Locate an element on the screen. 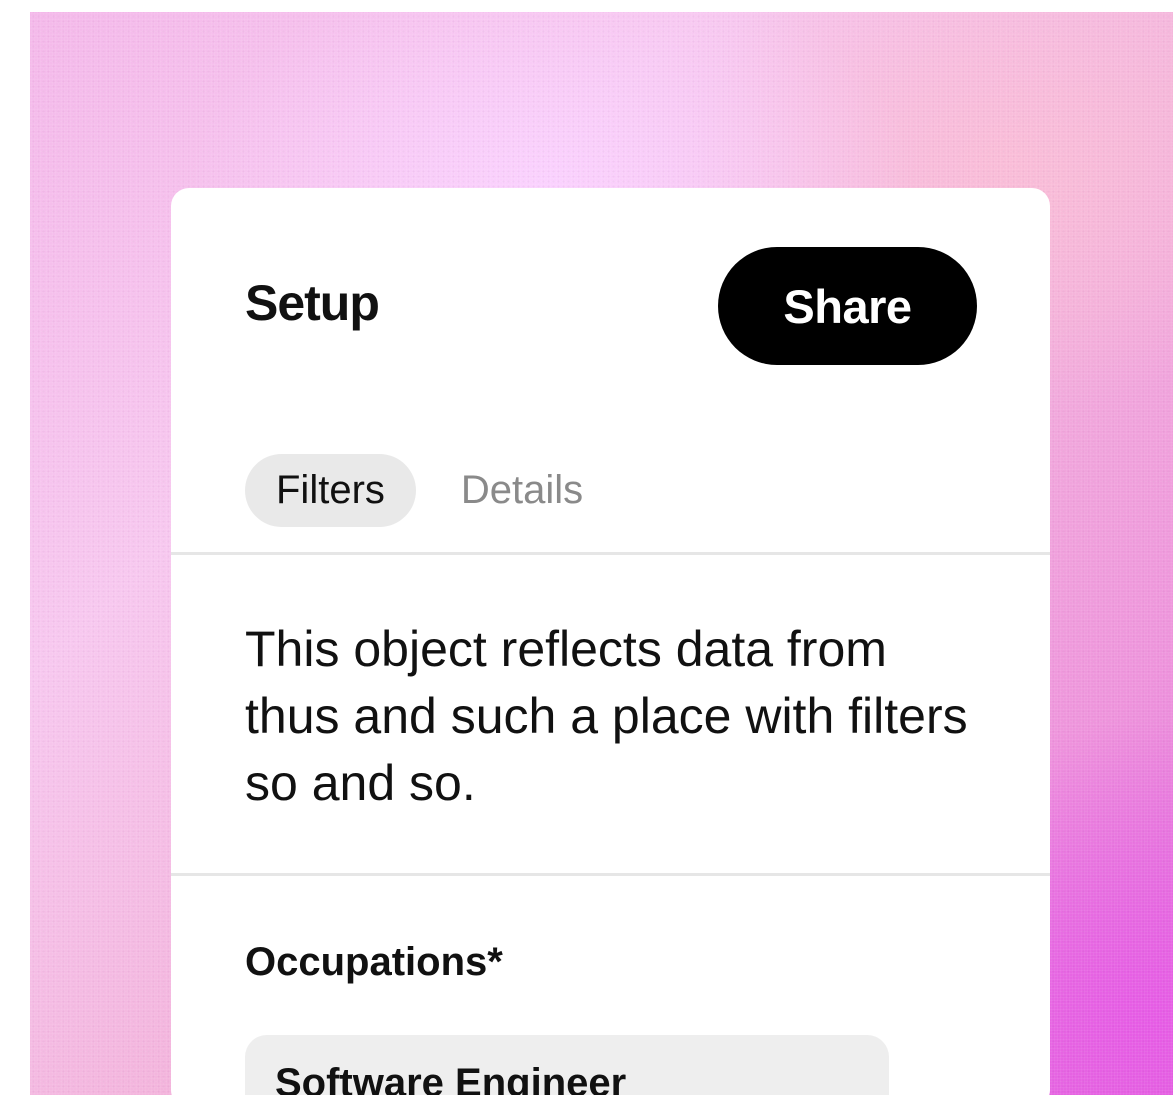  tab-details: Details is located at coordinates (515, 490).